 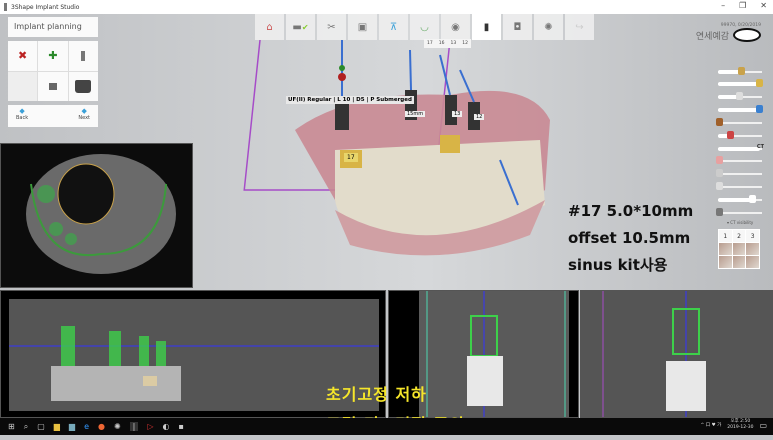 I want to click on model-icon, so click(x=720, y=122).